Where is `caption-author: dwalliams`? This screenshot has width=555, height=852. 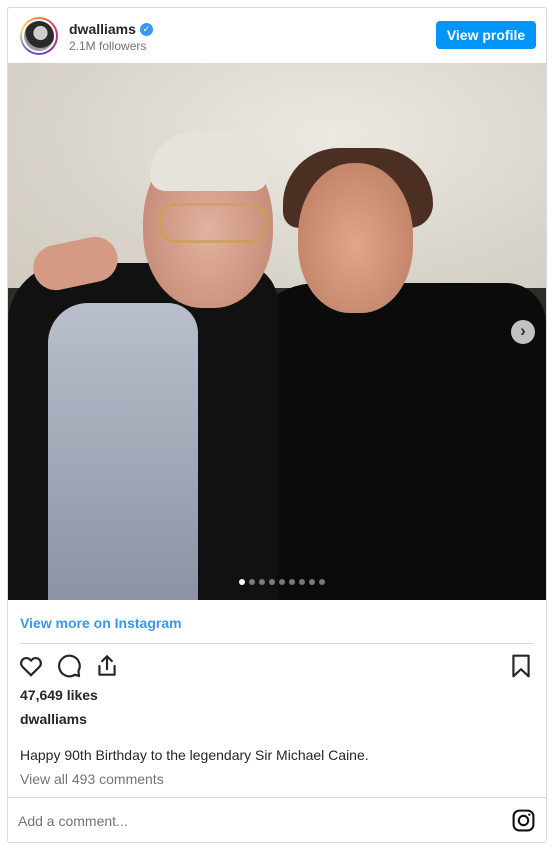
caption-author: dwalliams is located at coordinates (53, 719).